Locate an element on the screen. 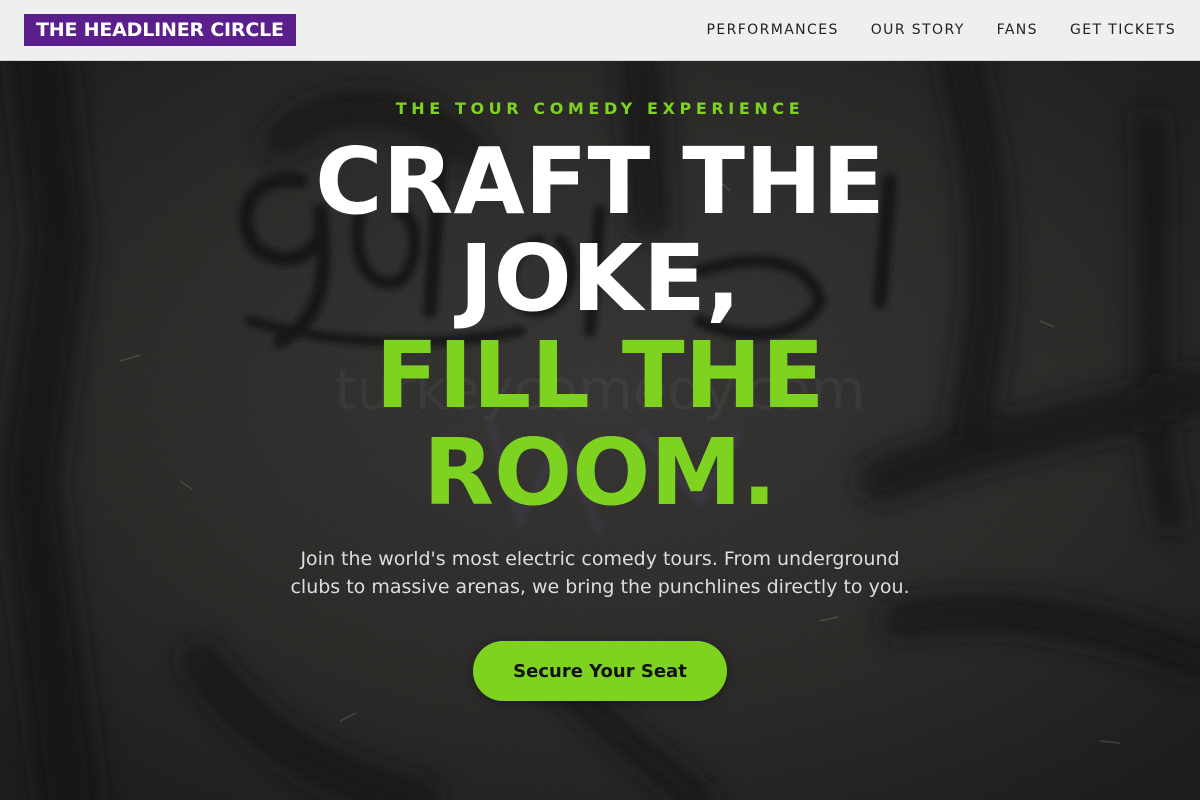 The height and width of the screenshot is (800, 1200). main-nav: PERFORMANCES OUR STORY FANS GET TICKETS is located at coordinates (942, 30).